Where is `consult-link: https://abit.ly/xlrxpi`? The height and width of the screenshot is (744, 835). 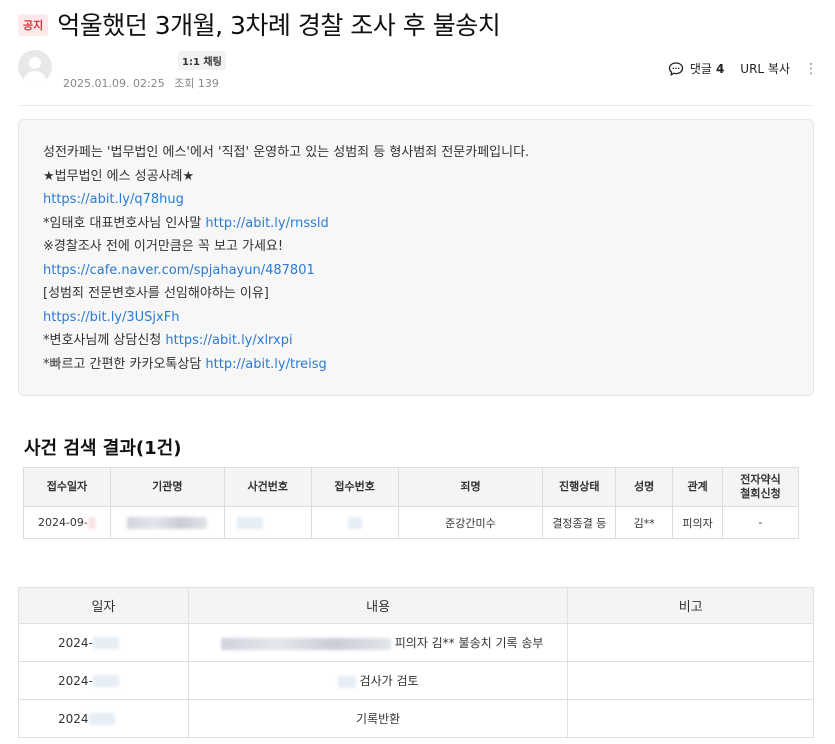 consult-link: https://abit.ly/xlrxpi is located at coordinates (228, 340).